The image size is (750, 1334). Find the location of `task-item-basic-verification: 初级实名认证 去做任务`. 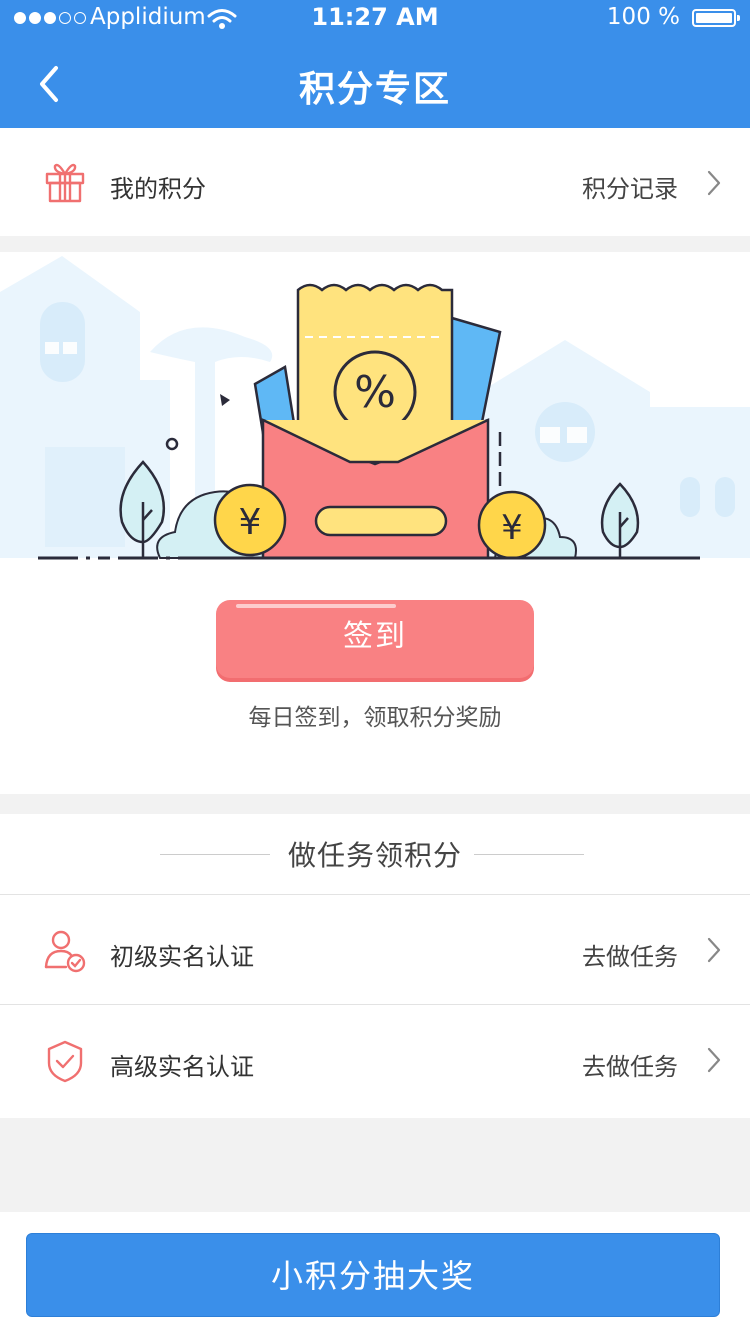

task-item-basic-verification: 初级实名认证 去做任务 is located at coordinates (375, 949).